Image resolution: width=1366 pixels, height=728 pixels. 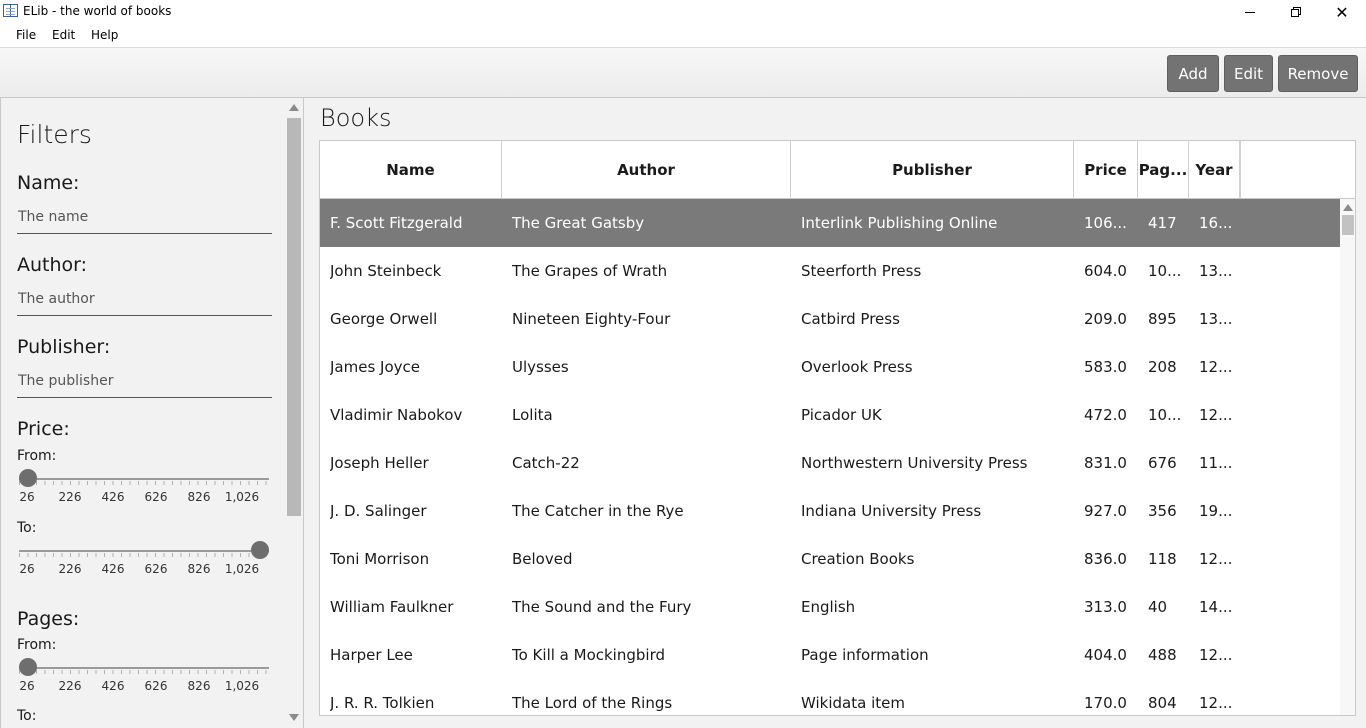 I want to click on table-cell: The Sound and the Fury, so click(x=602, y=607).